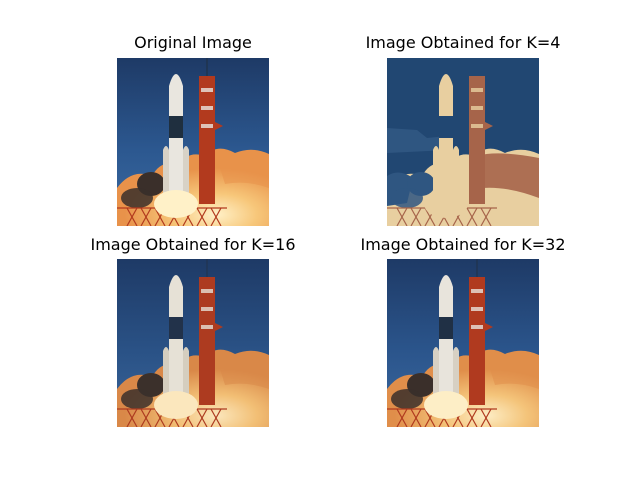 This screenshot has height=480, width=640. Describe the element at coordinates (463, 42) in the screenshot. I see `panel-title: Image Obtained for K=4` at that location.